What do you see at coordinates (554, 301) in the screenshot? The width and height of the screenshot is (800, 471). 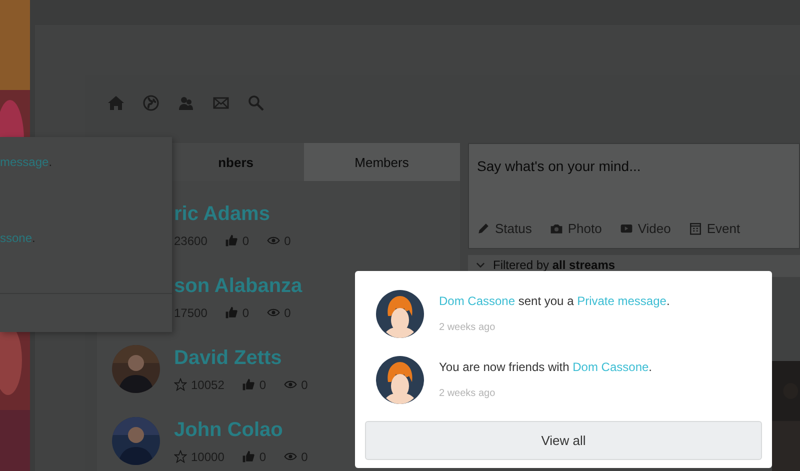 I see `notification-text: Dom Cassone sent you a Private message.` at bounding box center [554, 301].